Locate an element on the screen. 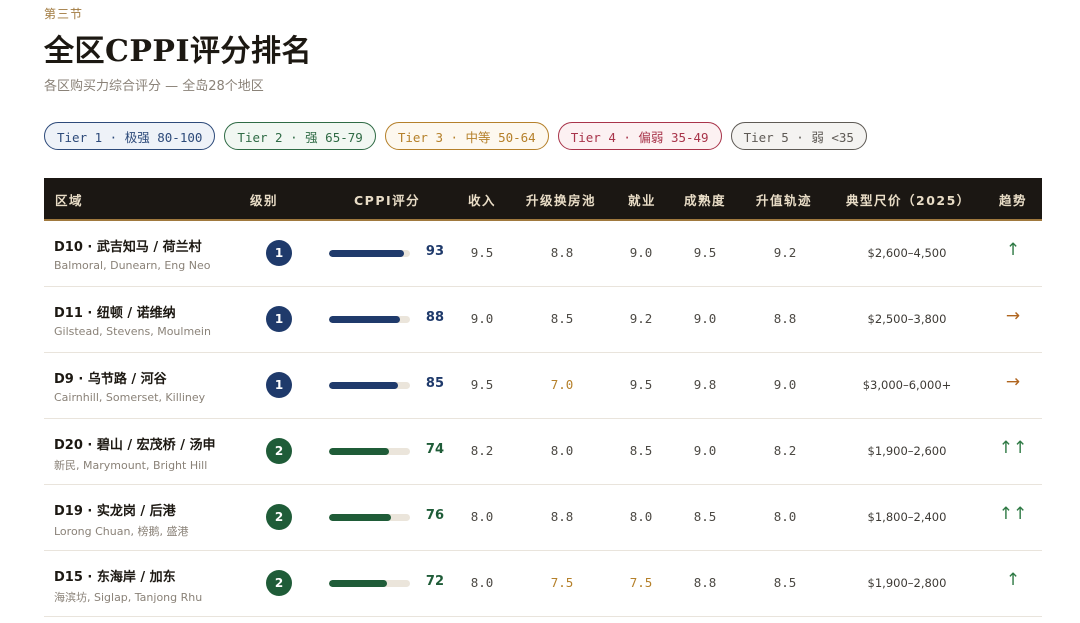 The height and width of the screenshot is (623, 1080). region-name: D15 · 东海岸 / 加东 is located at coordinates (115, 577).